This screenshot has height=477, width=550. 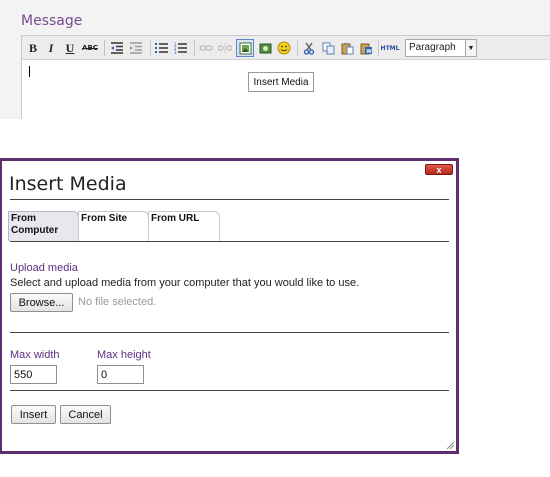 I want to click on link-button, so click(x=206, y=48).